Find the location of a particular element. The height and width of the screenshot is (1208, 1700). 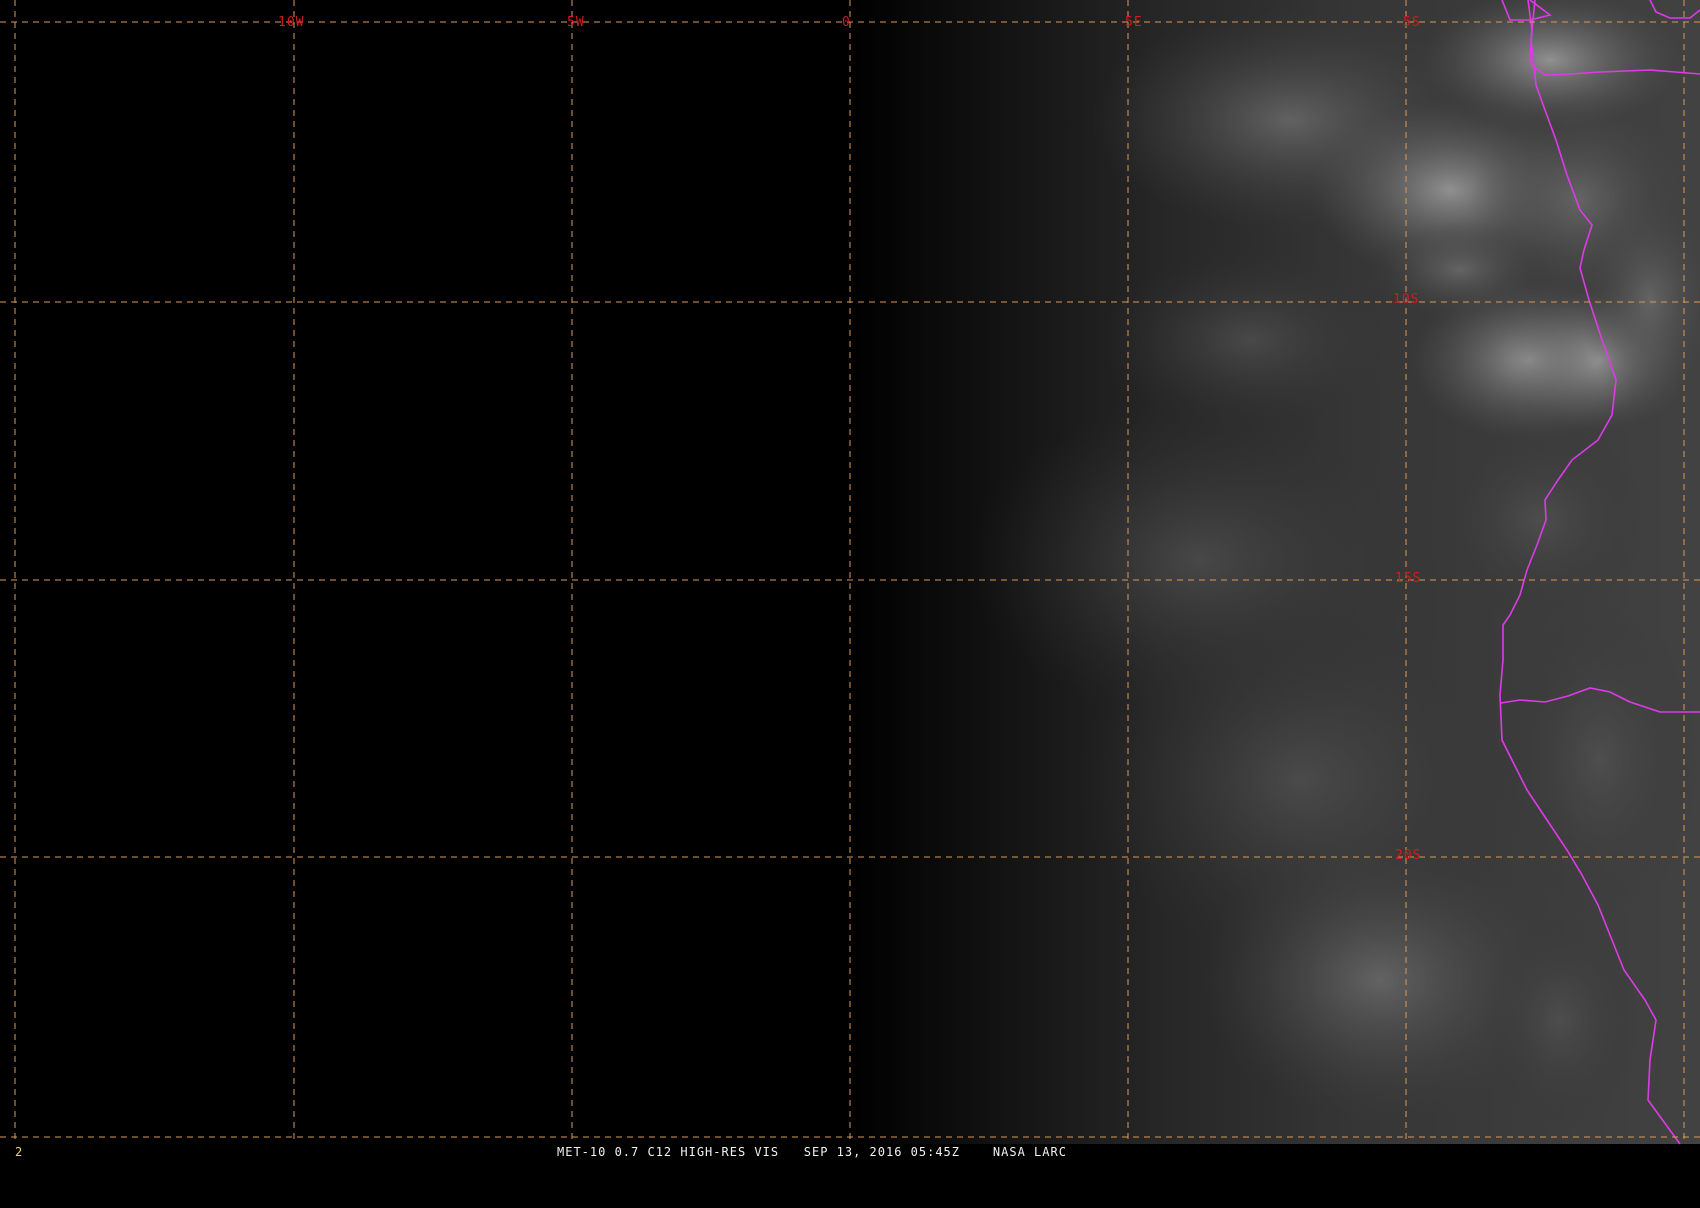

lon-label-5e: 5E is located at coordinates (1134, 22).